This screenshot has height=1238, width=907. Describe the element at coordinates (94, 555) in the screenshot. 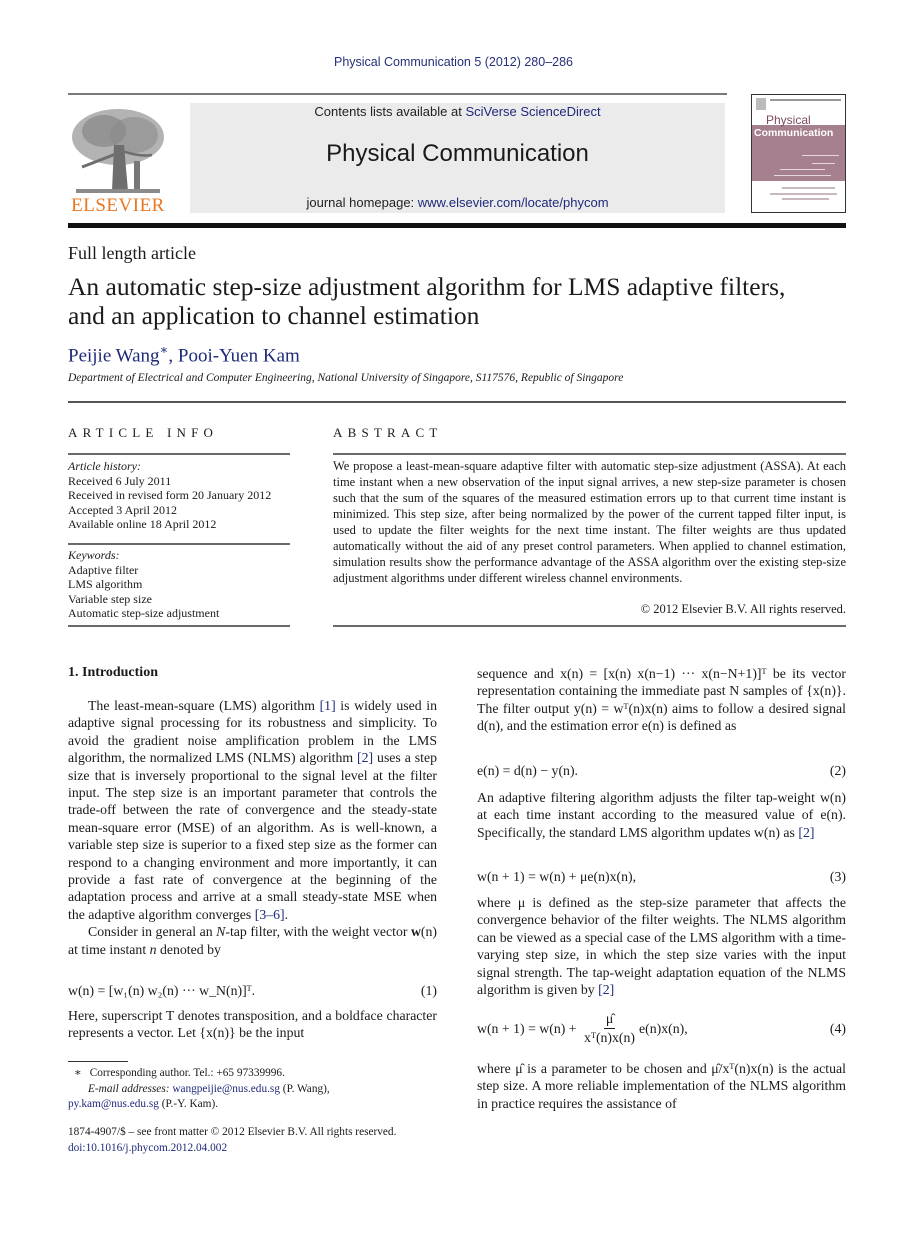

I see `keywords-label: Keywords:` at that location.